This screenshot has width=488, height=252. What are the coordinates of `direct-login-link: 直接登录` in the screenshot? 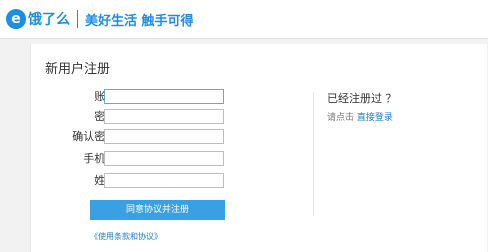 It's located at (375, 118).